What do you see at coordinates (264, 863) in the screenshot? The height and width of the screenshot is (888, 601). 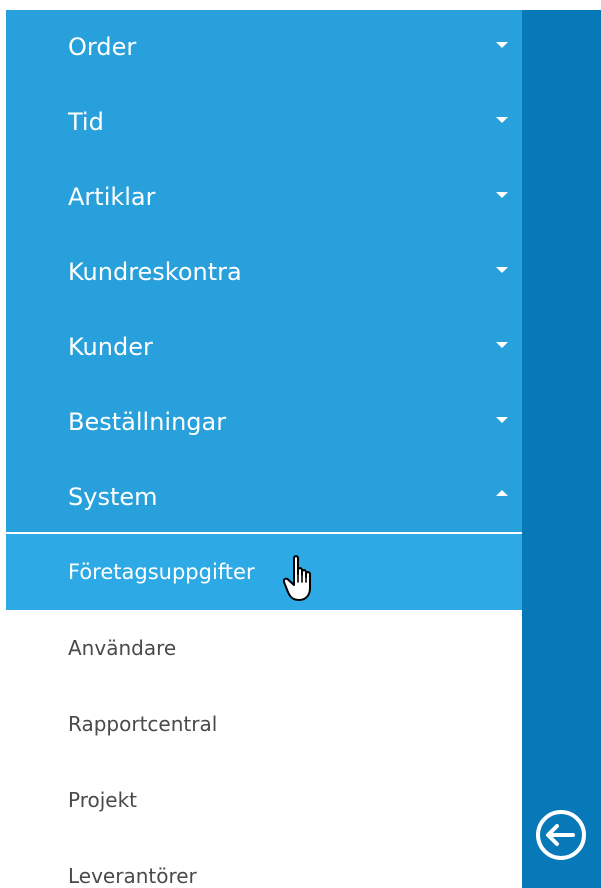 I see `submenu-item-leverantorer: Leverantörer` at bounding box center [264, 863].